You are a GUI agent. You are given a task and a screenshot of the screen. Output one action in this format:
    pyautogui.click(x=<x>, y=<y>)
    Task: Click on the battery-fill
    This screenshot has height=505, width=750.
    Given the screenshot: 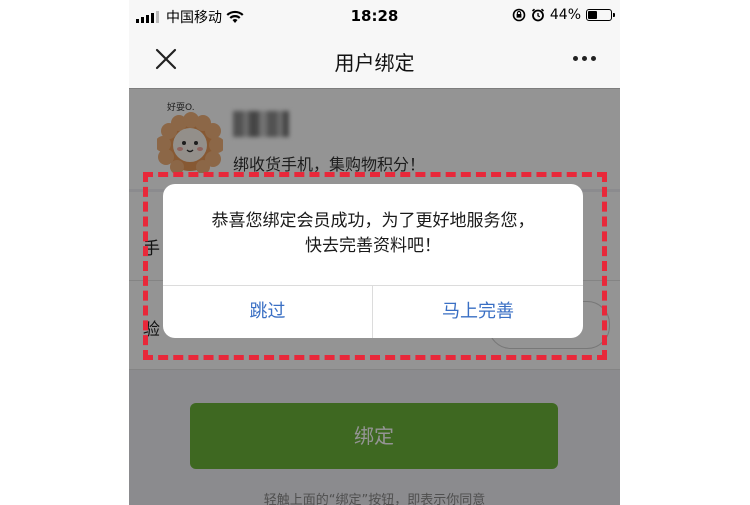 What is the action you would take?
    pyautogui.click(x=592, y=15)
    